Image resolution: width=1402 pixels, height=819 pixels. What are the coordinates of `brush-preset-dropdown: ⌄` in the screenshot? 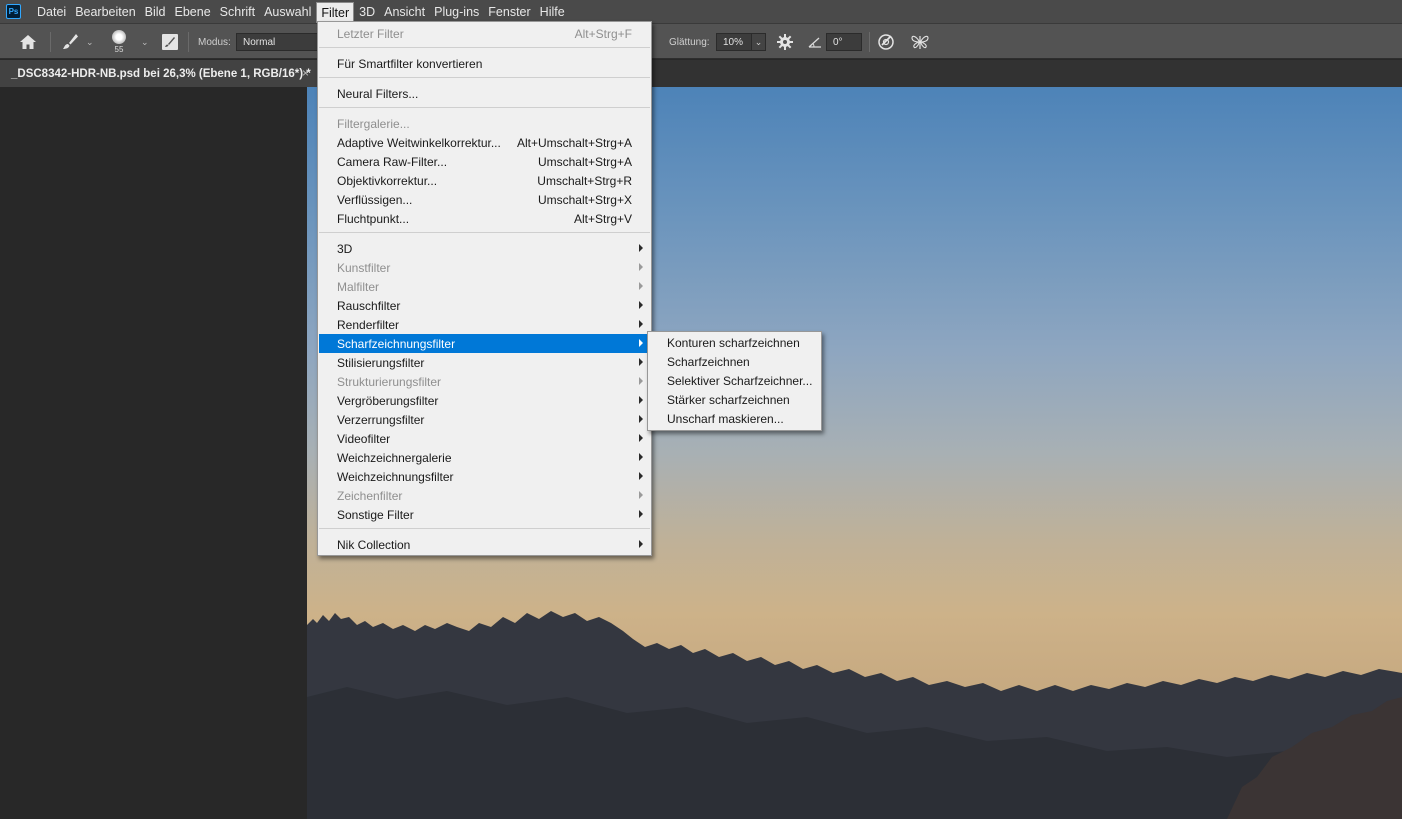 It's located at (145, 42).